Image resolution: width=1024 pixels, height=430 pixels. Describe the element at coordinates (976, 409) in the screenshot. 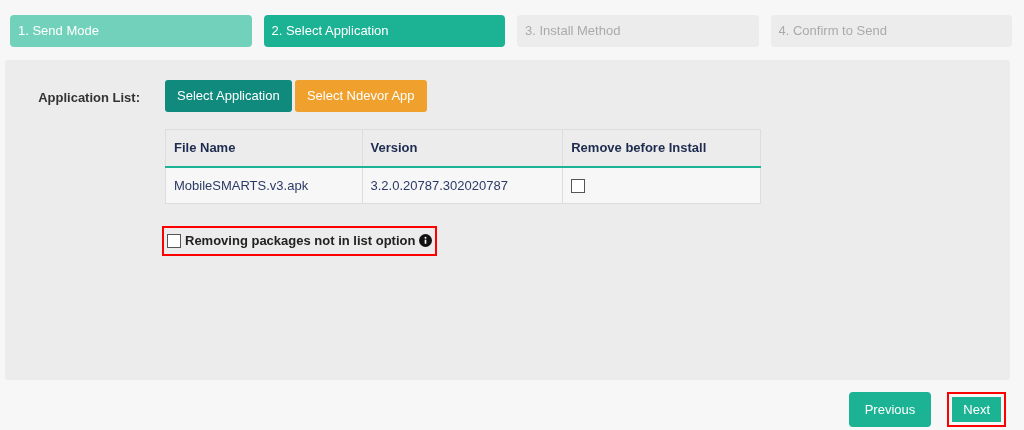

I see `nav-button: Next` at that location.